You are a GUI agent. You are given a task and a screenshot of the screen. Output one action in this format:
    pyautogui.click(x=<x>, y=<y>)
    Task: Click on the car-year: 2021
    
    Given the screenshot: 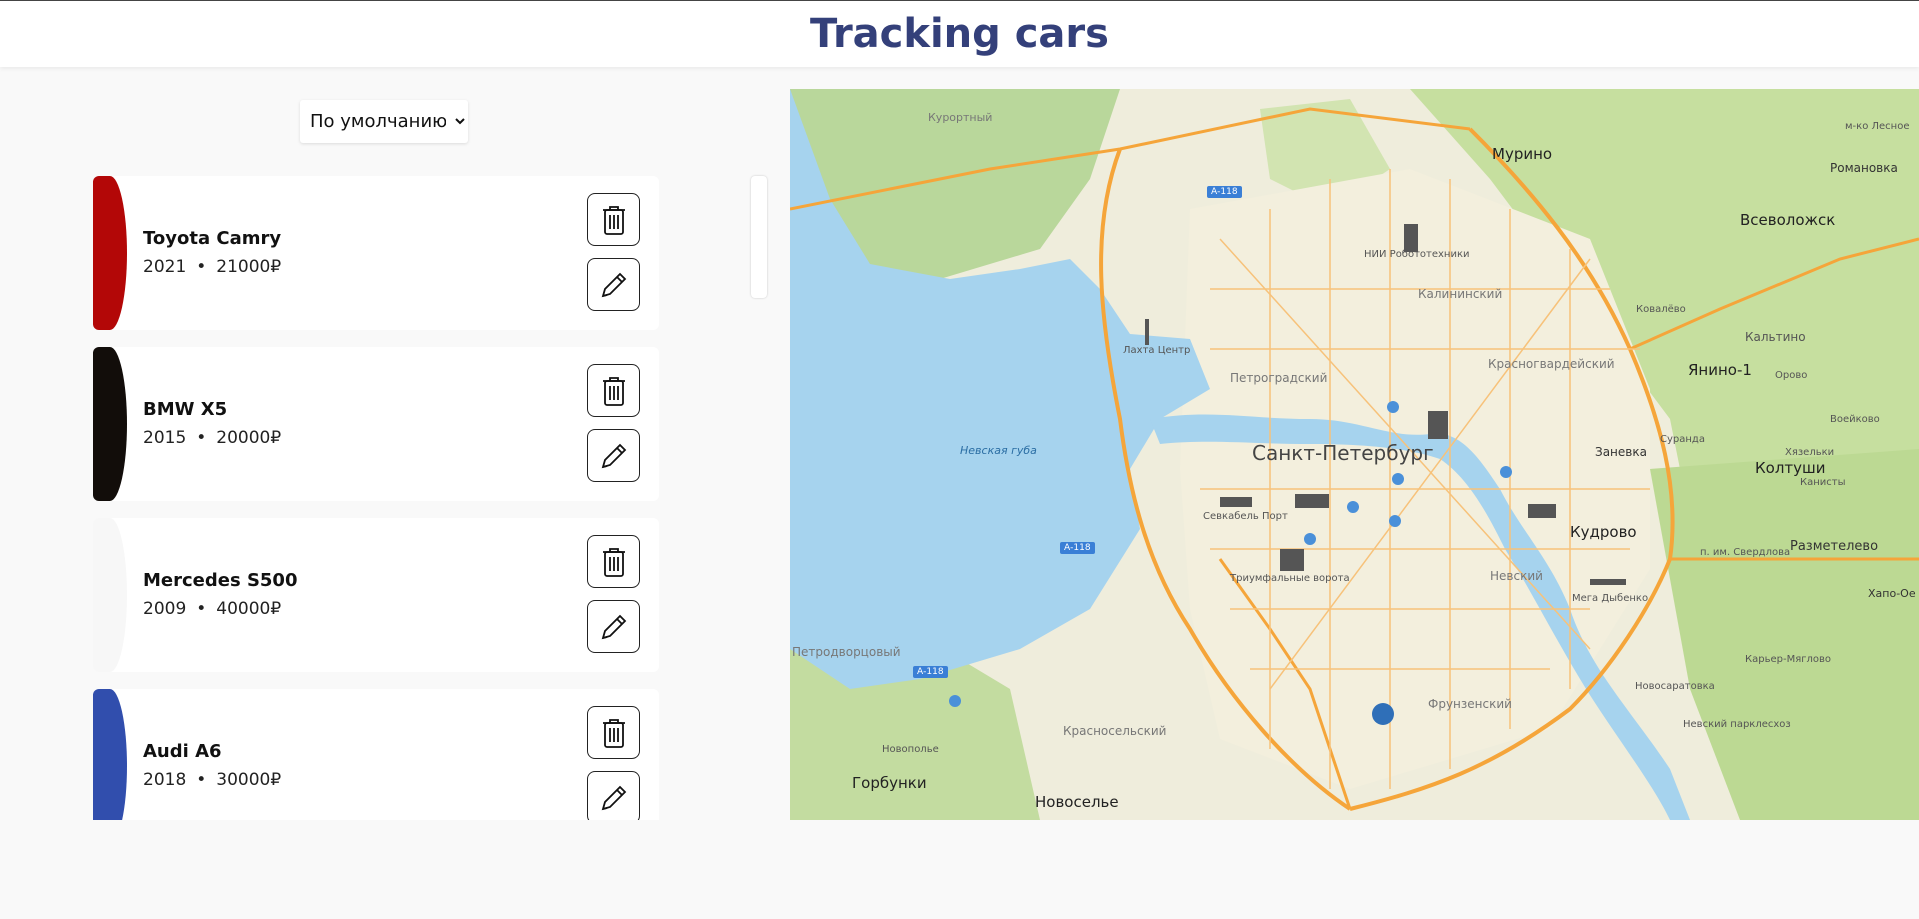 What is the action you would take?
    pyautogui.click(x=165, y=267)
    